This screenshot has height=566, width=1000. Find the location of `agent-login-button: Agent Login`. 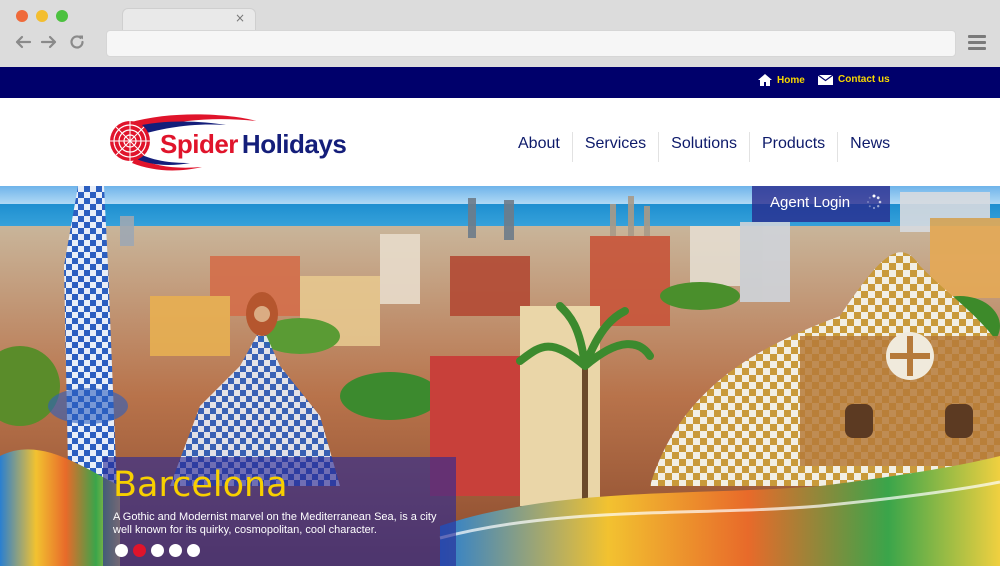

agent-login-button: Agent Login is located at coordinates (821, 204).